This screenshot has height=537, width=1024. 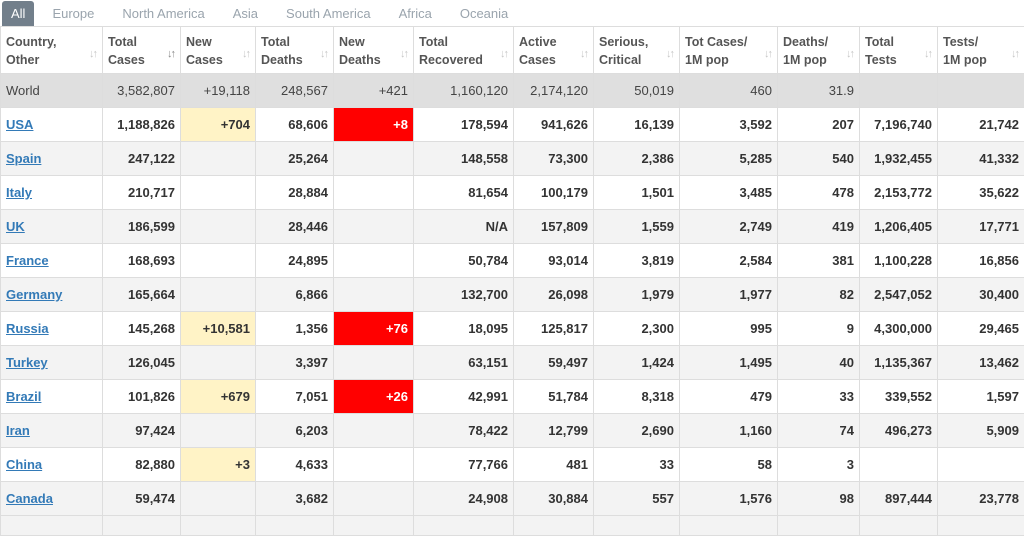 What do you see at coordinates (141, 294) in the screenshot?
I see `cell-total-cases: 165,664` at bounding box center [141, 294].